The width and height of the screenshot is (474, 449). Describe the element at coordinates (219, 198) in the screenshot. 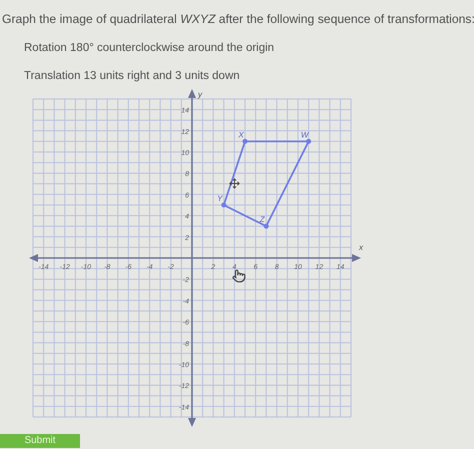

I see `vertex-label: Y` at that location.